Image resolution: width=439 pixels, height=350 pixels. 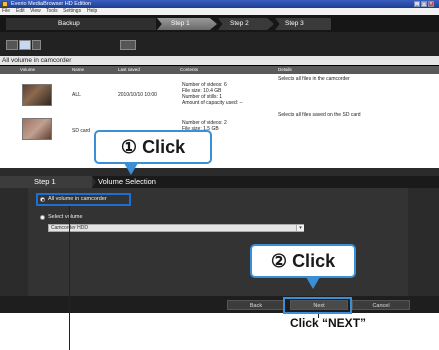 I want to click on step-2-indicator: Step 2, so click(x=246, y=24).